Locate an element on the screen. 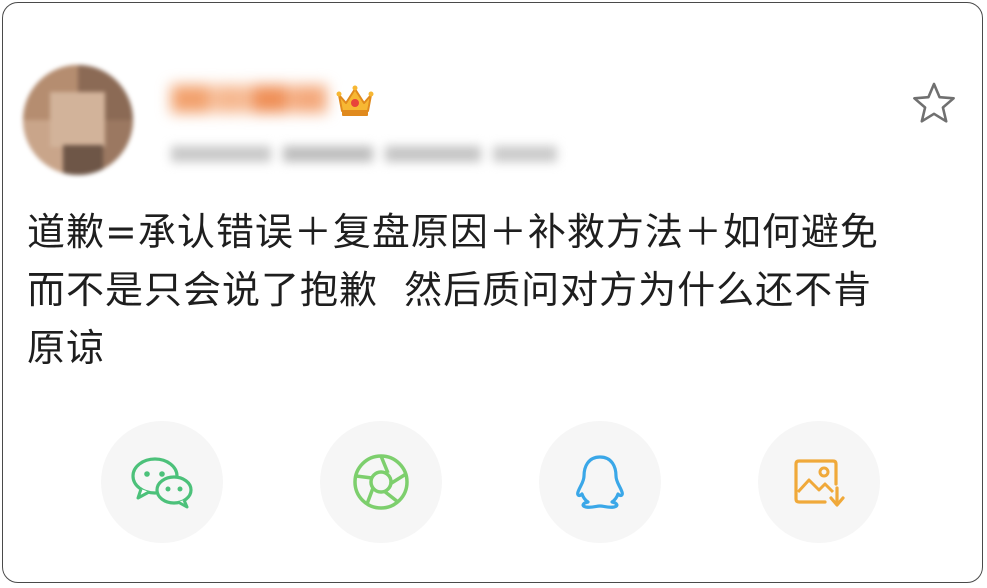 Image resolution: width=987 pixels, height=588 pixels. share-qq-button is located at coordinates (600, 482).